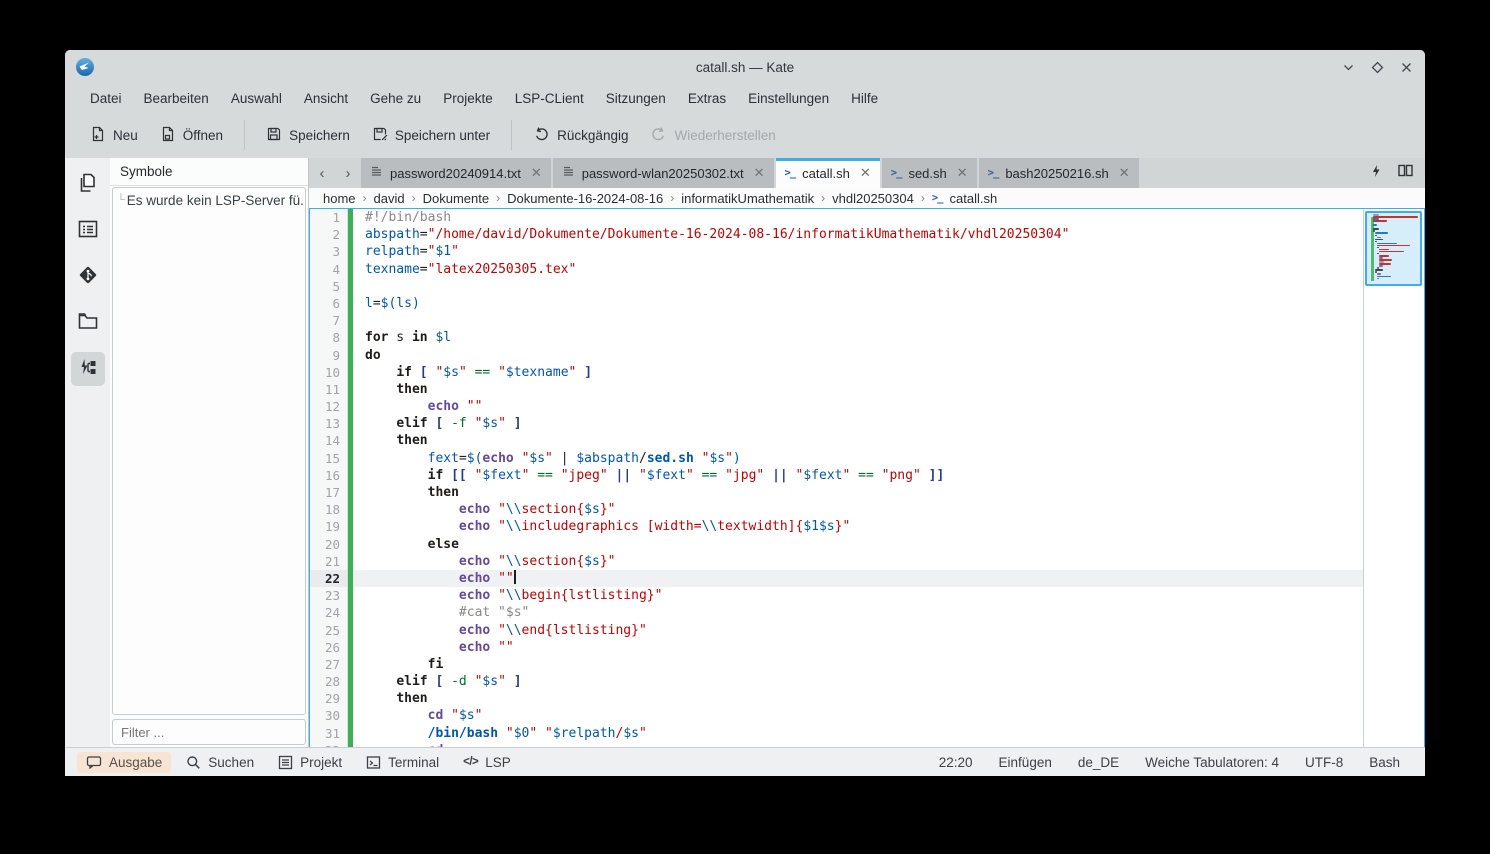 The width and height of the screenshot is (1490, 854). I want to click on code-line-10: 10 if [ "$s" == "$texname" ], so click(836, 372).